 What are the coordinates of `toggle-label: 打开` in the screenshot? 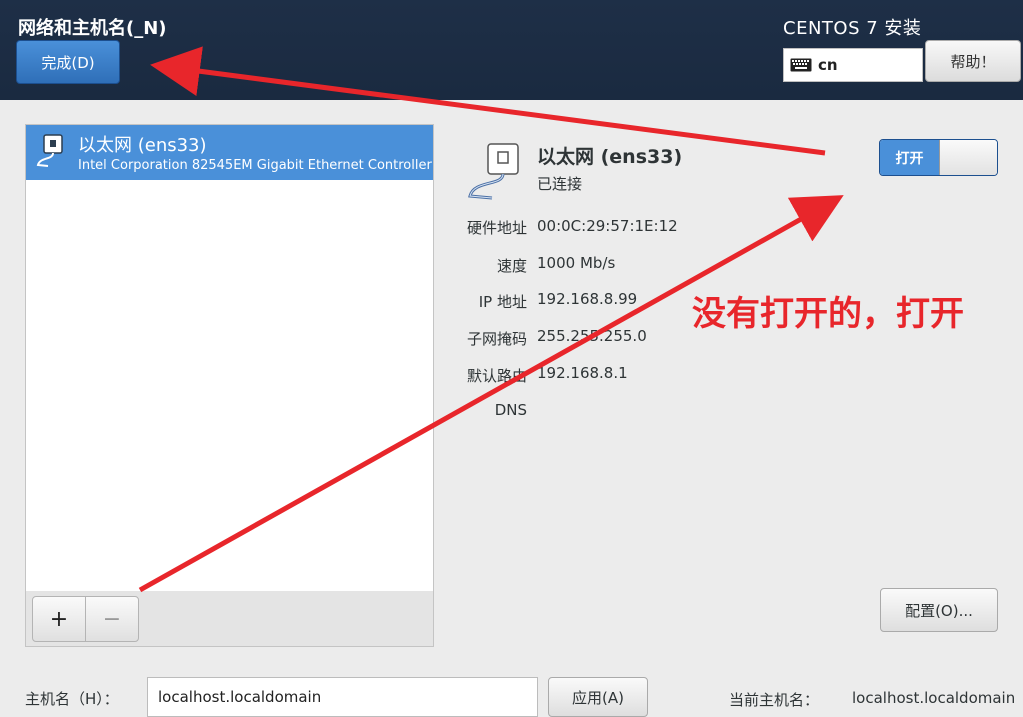 It's located at (909, 157).